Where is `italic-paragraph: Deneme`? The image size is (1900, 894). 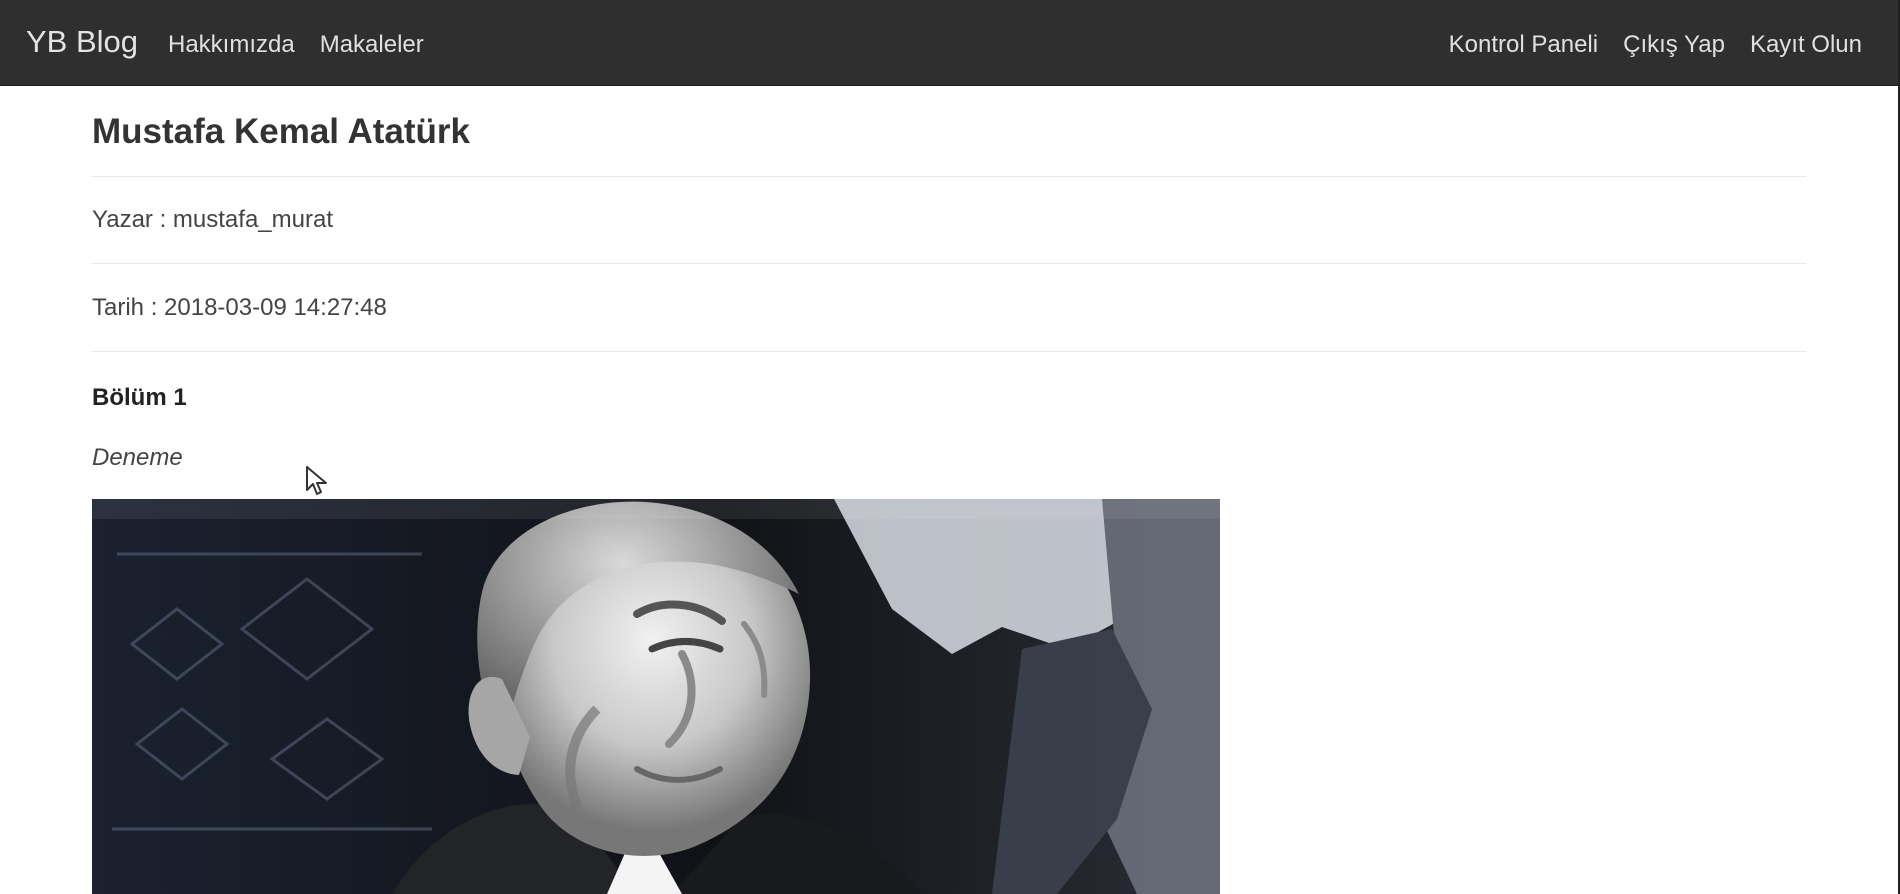 italic-paragraph: Deneme is located at coordinates (137, 457).